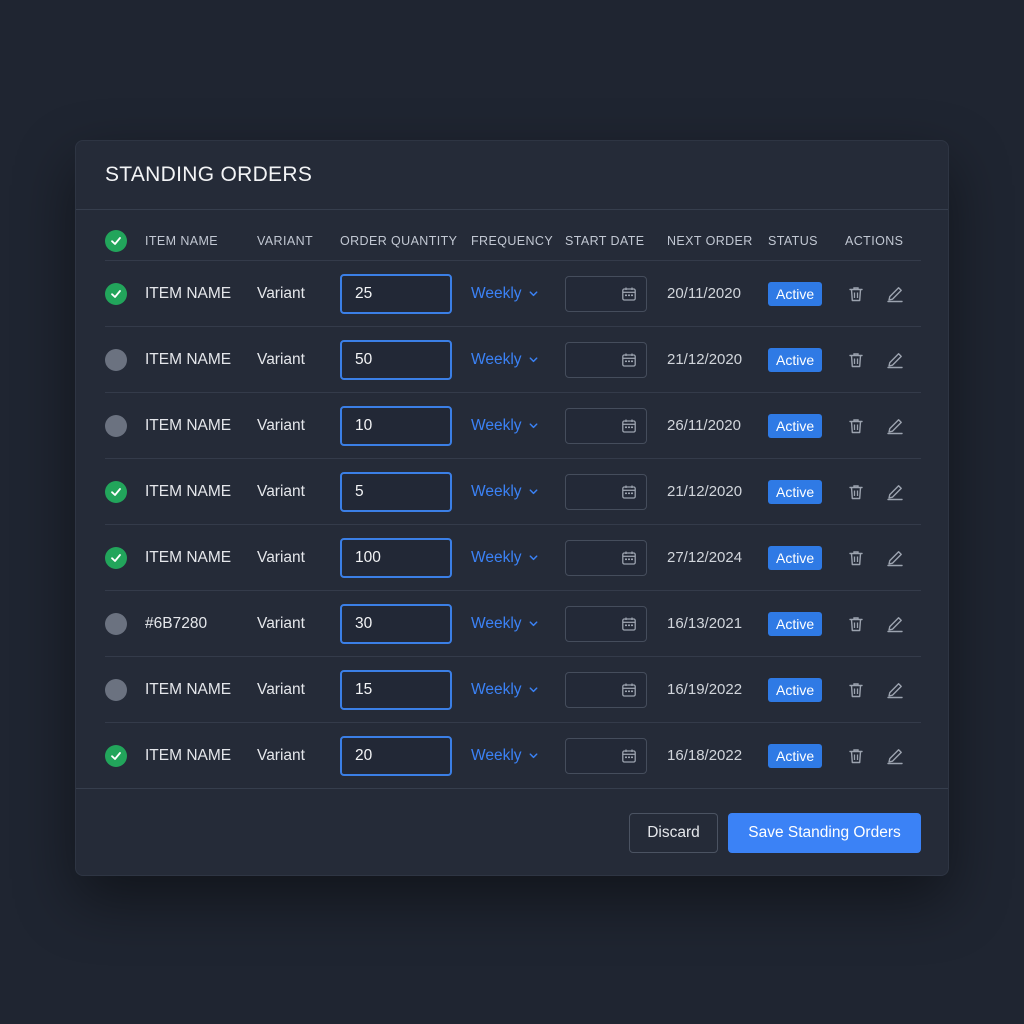 This screenshot has height=1024, width=1024. I want to click on check-icon, so click(116, 293).